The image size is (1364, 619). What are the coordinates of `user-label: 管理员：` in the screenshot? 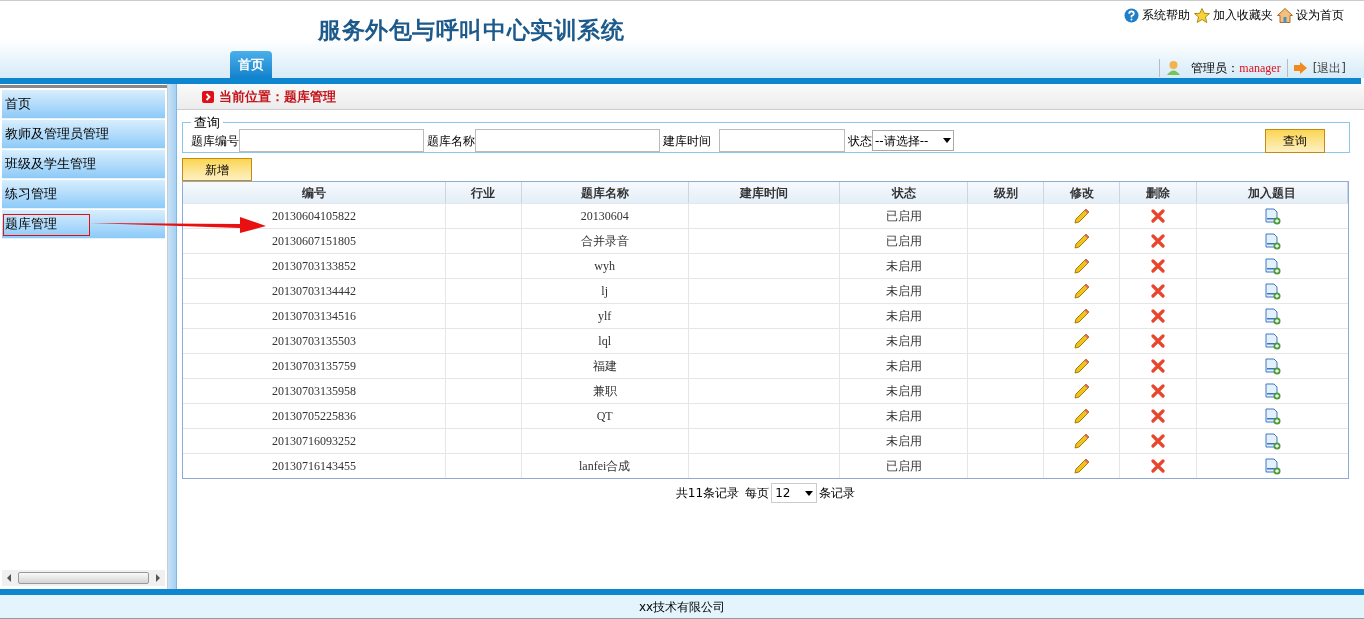 It's located at (1215, 68).